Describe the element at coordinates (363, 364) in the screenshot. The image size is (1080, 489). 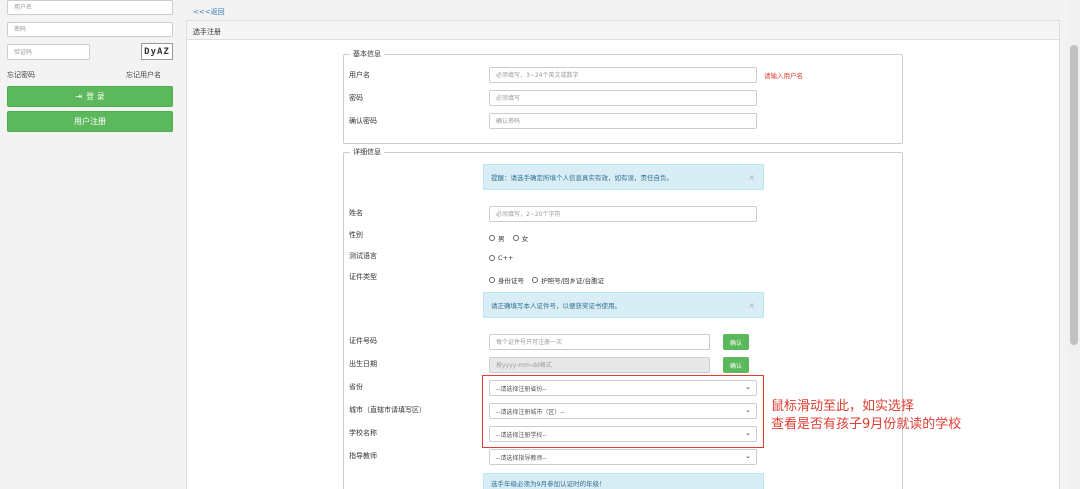
I see `birth-label: 出生日期` at that location.